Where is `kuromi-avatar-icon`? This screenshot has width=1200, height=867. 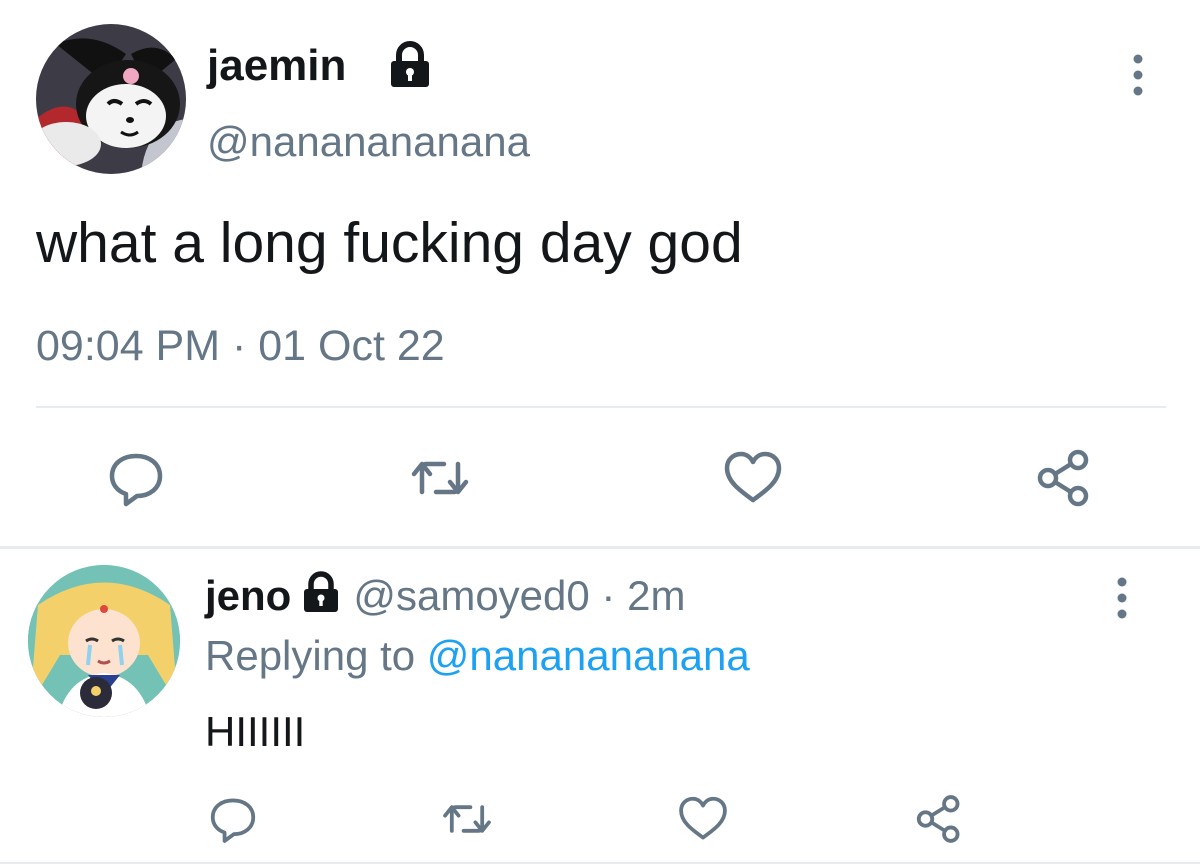
kuromi-avatar-icon is located at coordinates (111, 99).